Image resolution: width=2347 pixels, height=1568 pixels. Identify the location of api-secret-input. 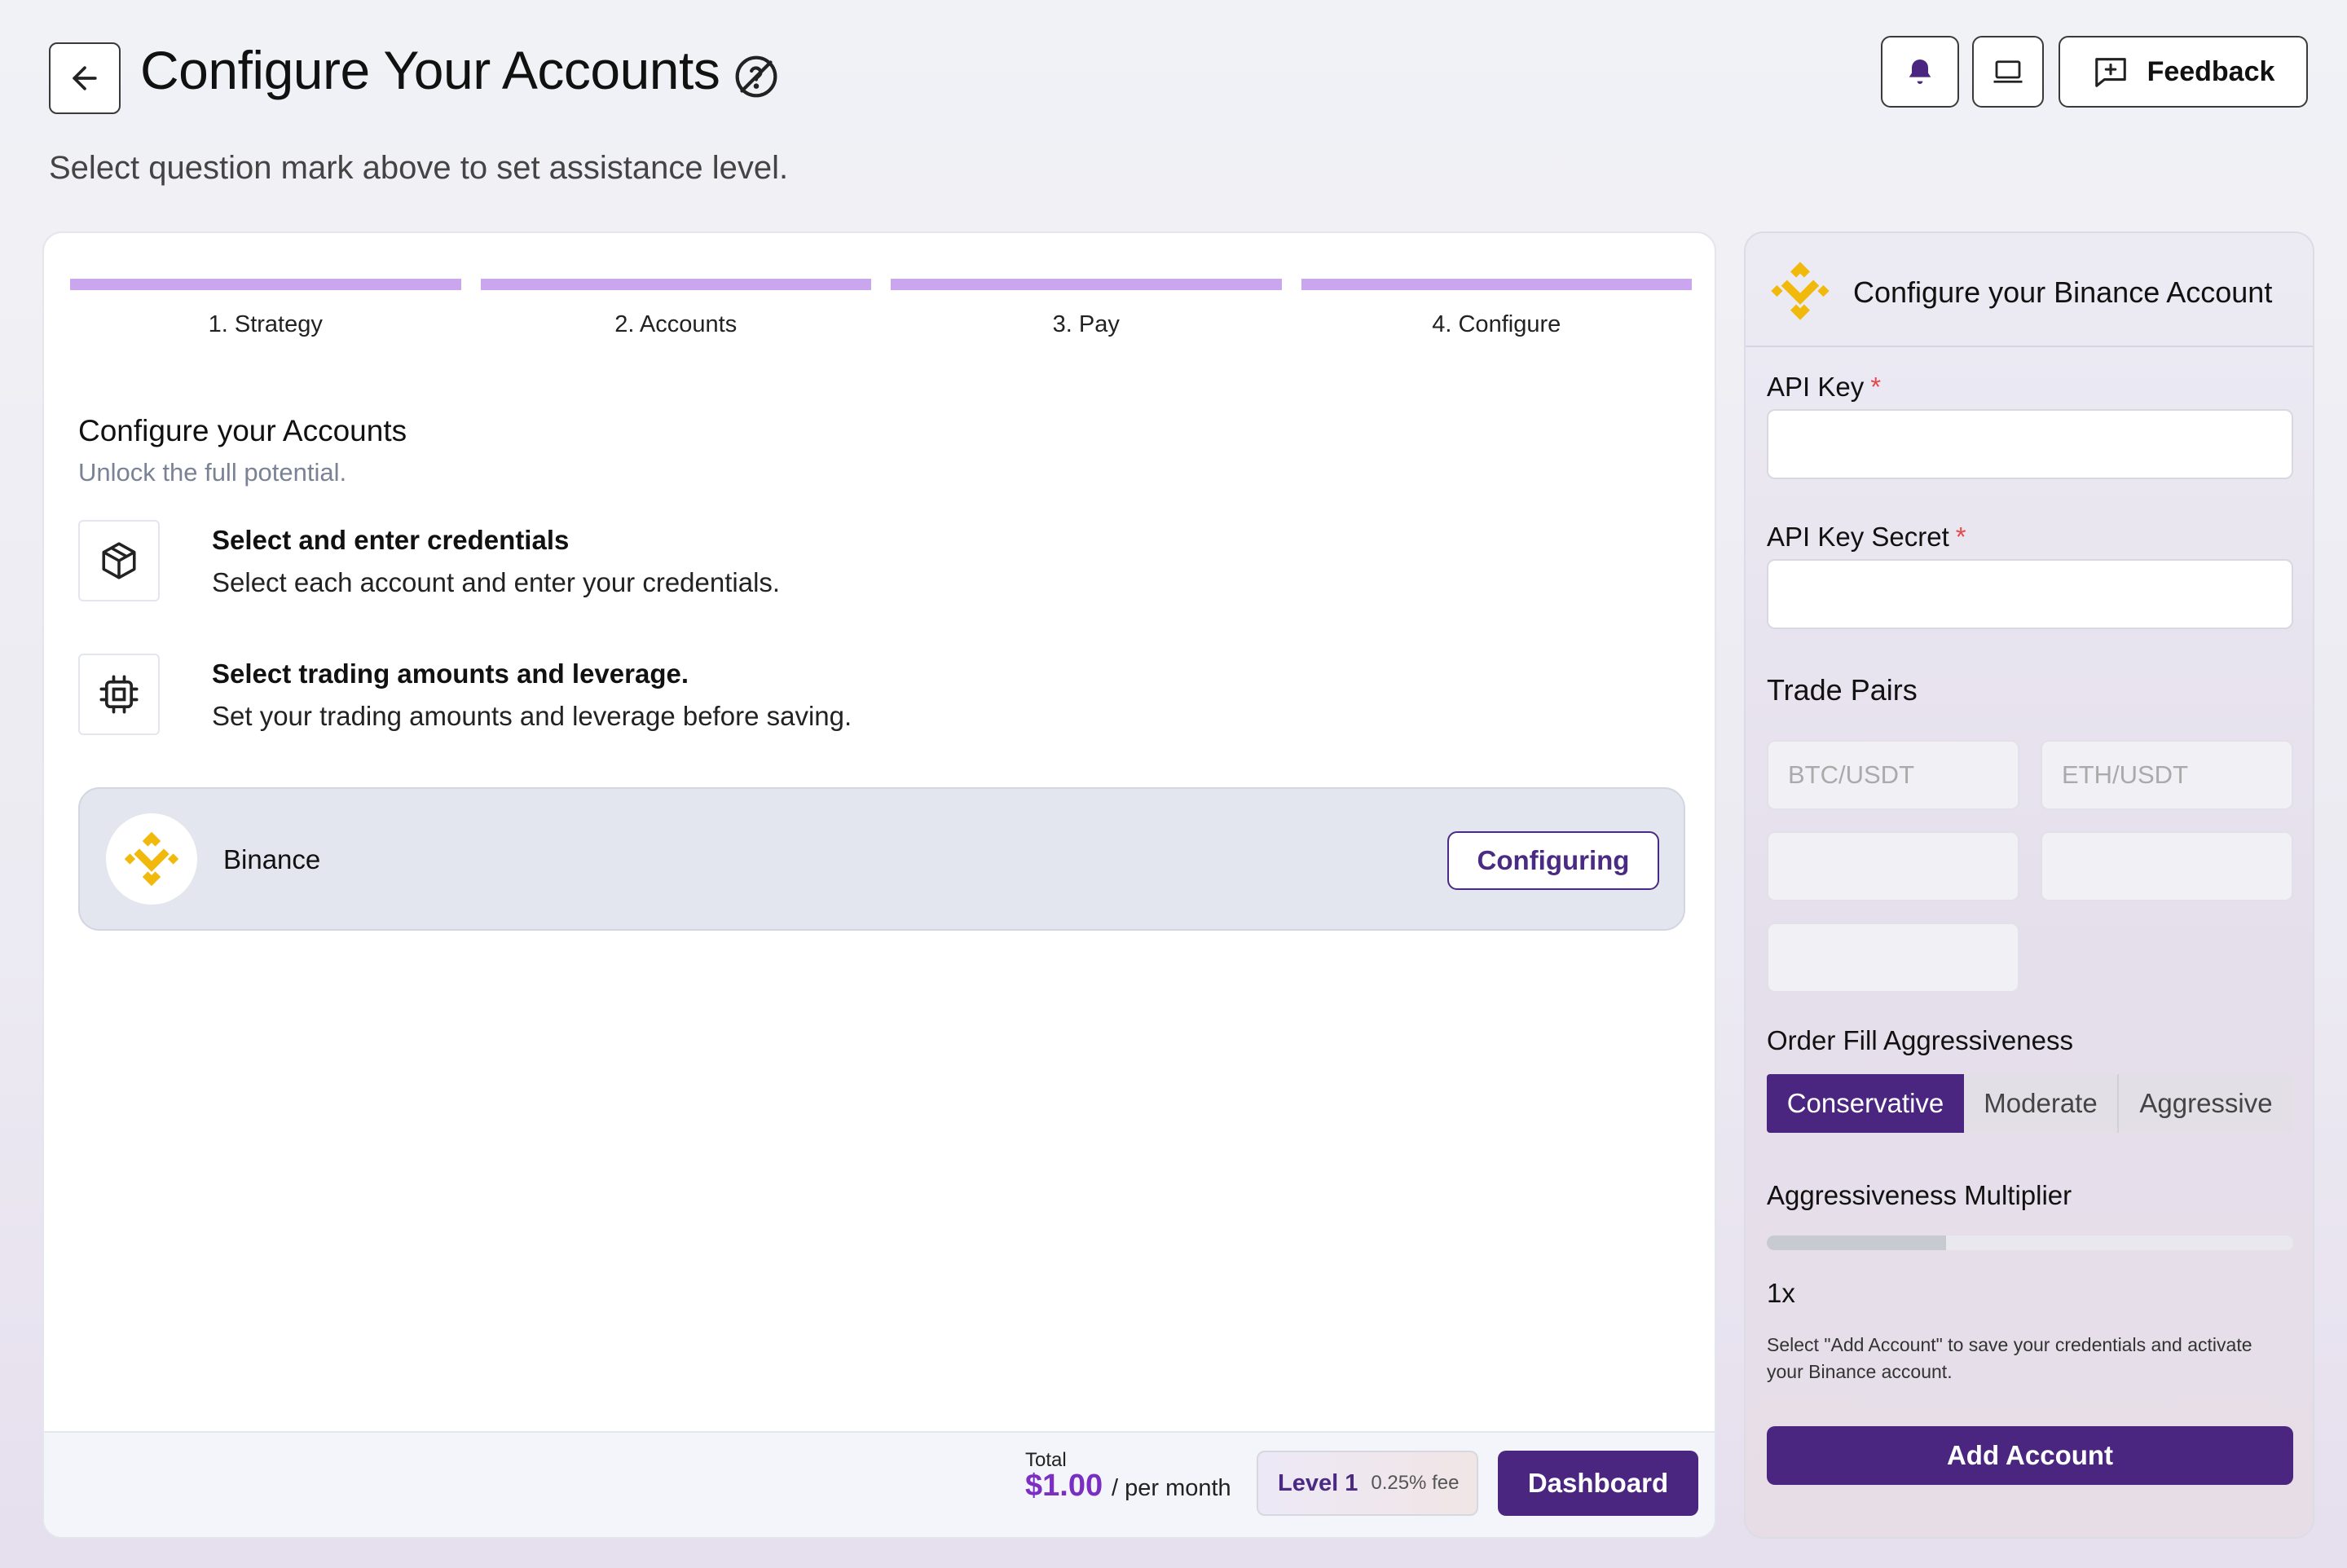
(2030, 594).